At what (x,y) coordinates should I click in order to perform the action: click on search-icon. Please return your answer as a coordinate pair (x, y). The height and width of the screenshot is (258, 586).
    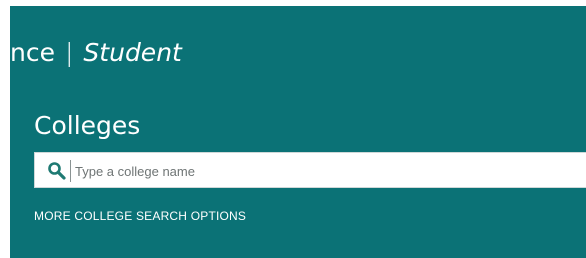
    Looking at the image, I should click on (57, 171).